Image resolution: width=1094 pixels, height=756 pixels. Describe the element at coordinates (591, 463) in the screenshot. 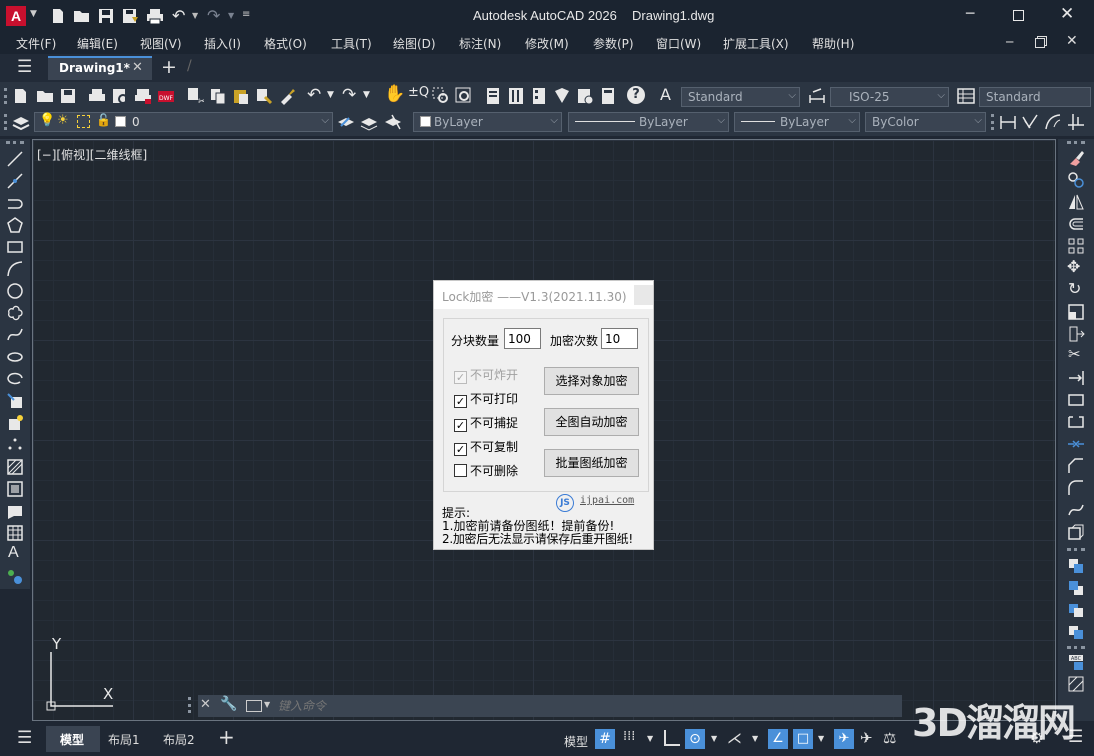

I see `batch-encrypt-button: 批量图纸加密` at that location.